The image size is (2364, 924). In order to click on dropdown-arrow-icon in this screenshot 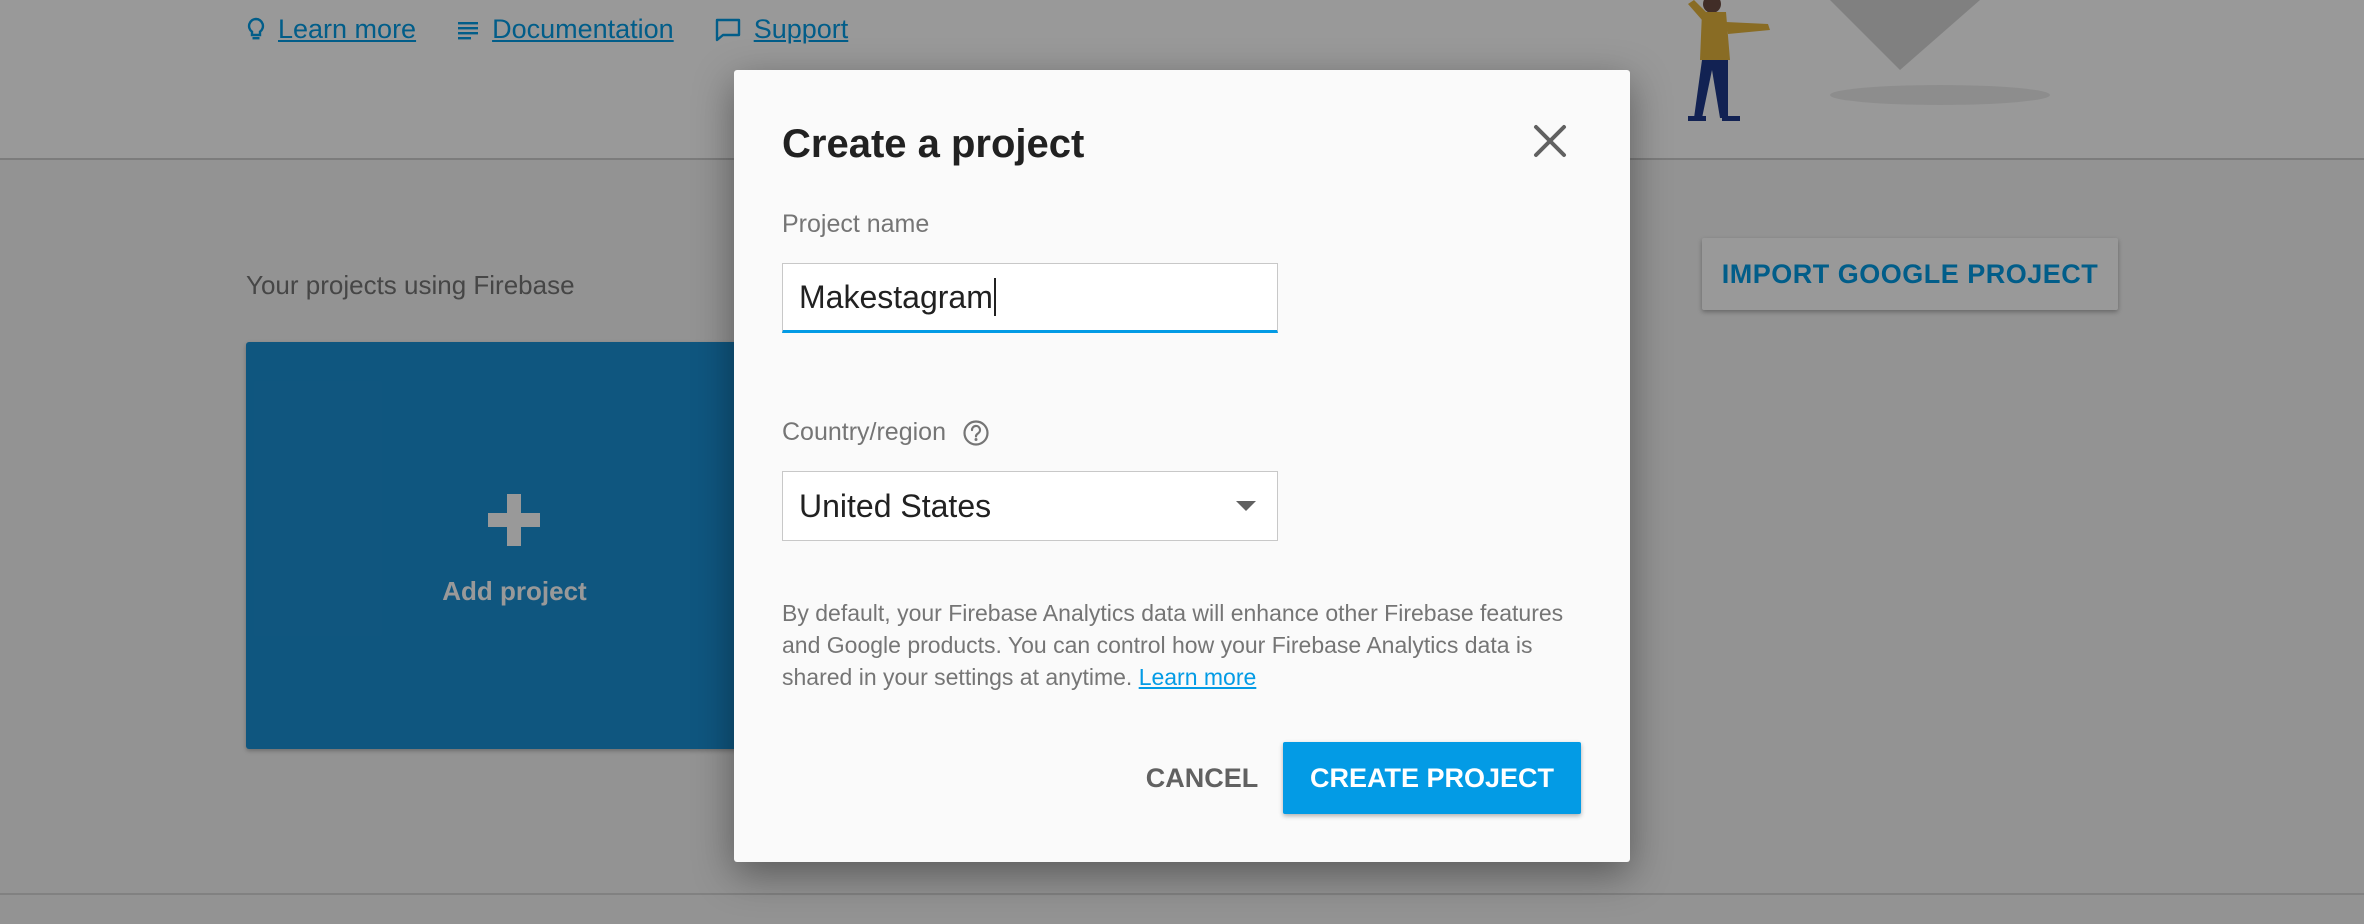, I will do `click(1246, 506)`.